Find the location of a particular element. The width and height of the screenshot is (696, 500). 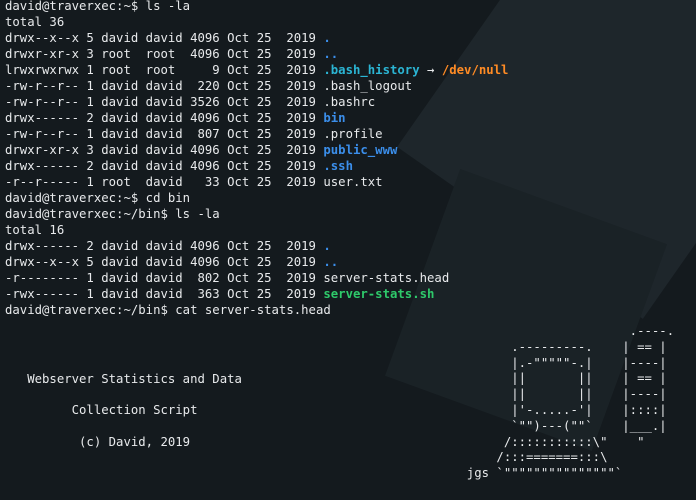

file-meta: -rwx------ 1 david david 363 Oct 25 2019 is located at coordinates (164, 294).